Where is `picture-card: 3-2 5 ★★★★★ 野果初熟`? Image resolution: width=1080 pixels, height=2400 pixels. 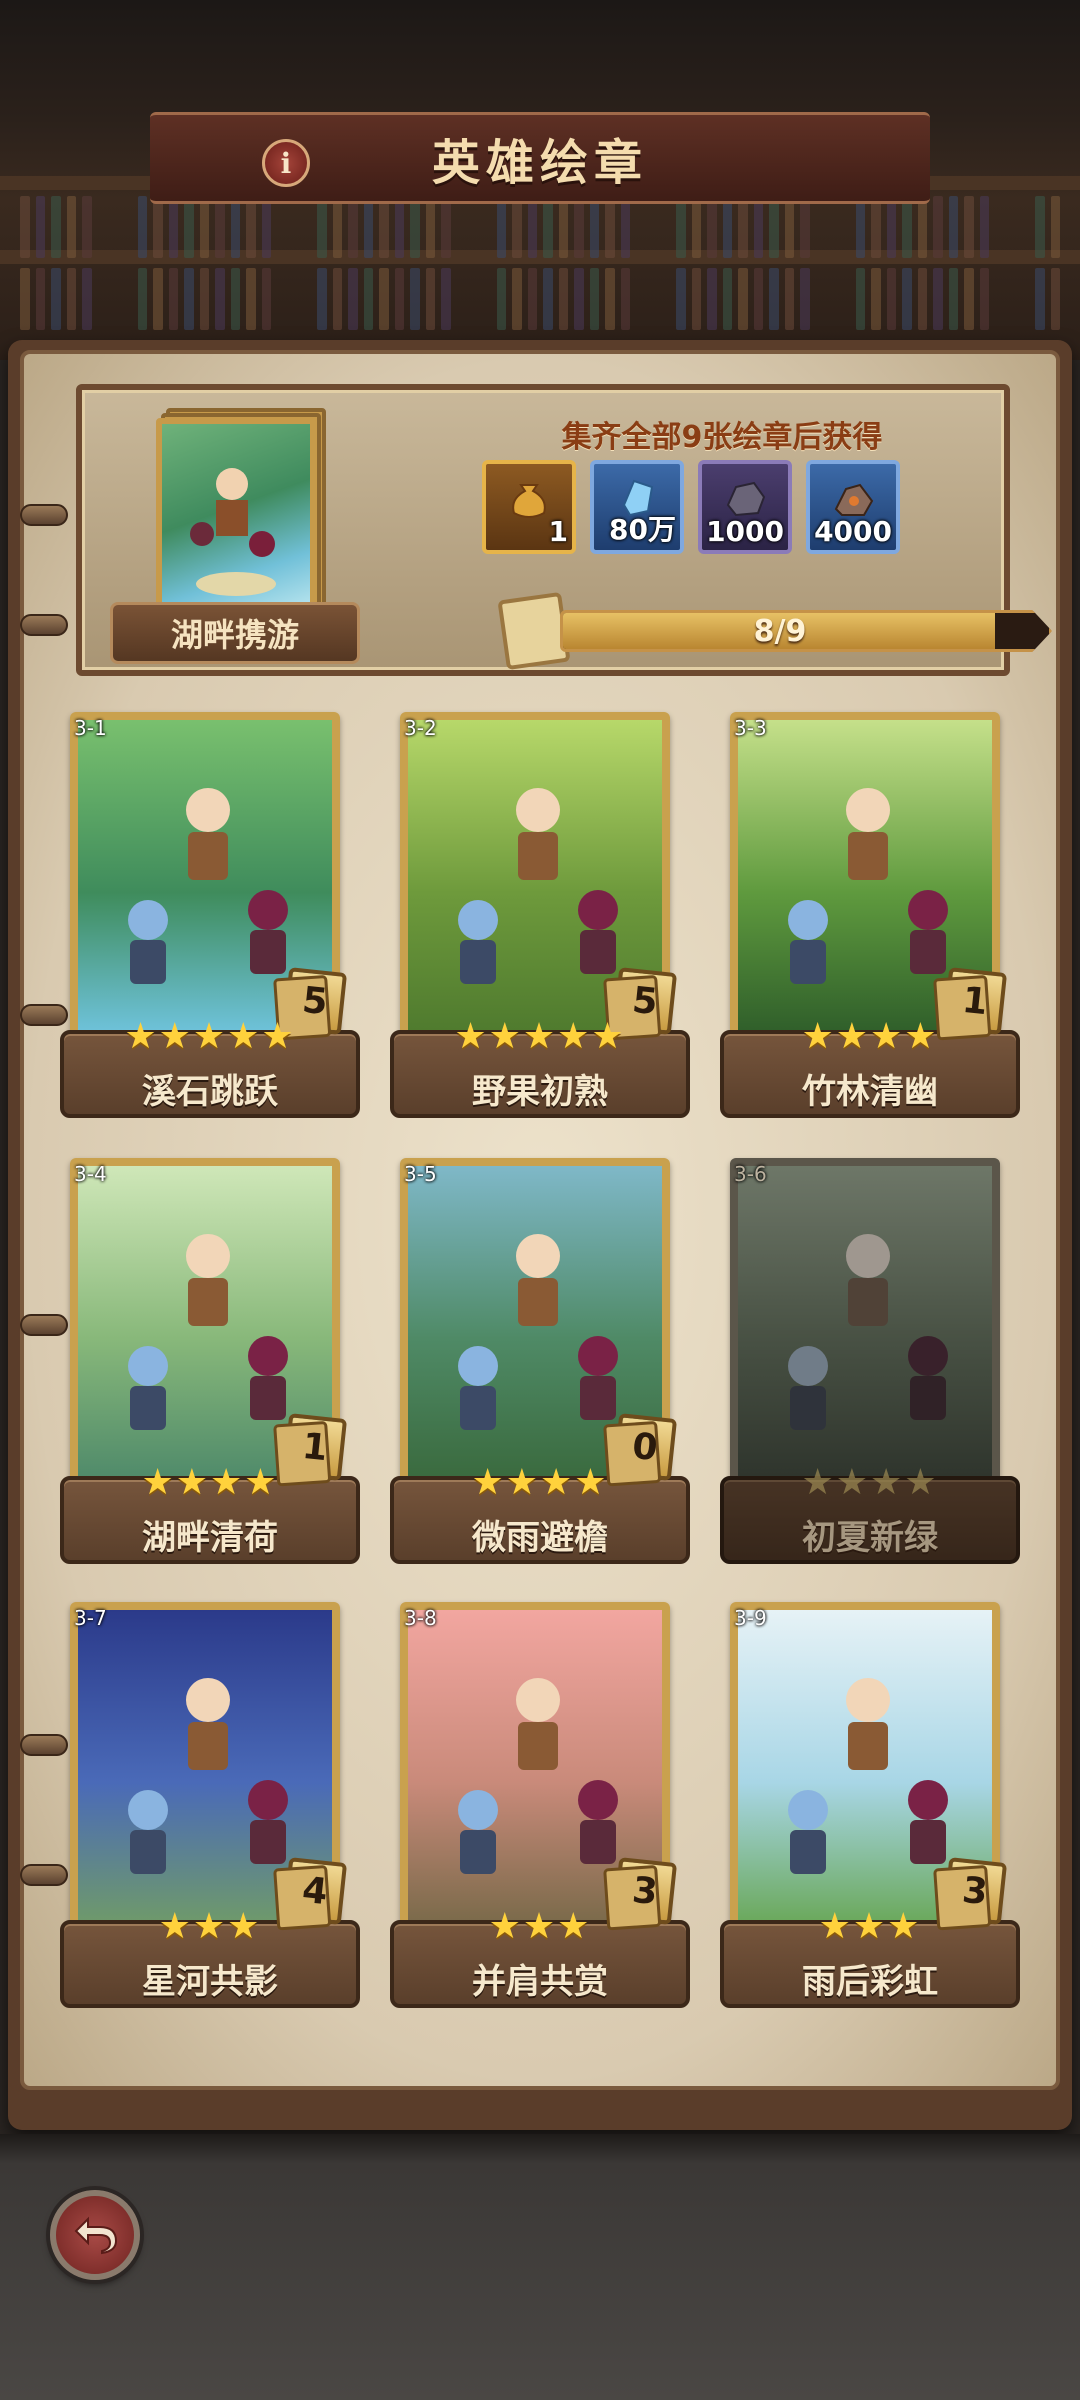
picture-card: 3-2 5 ★★★★★ 野果初熟 is located at coordinates (545, 922).